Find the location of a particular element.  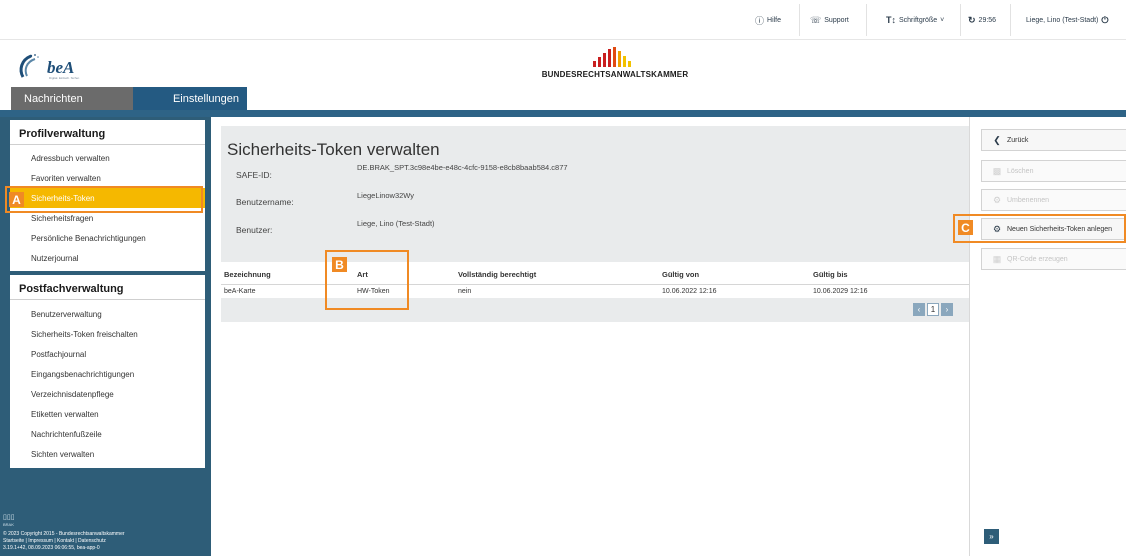

sidebar-item-sichten: Sichten verwalten is located at coordinates (107, 454).